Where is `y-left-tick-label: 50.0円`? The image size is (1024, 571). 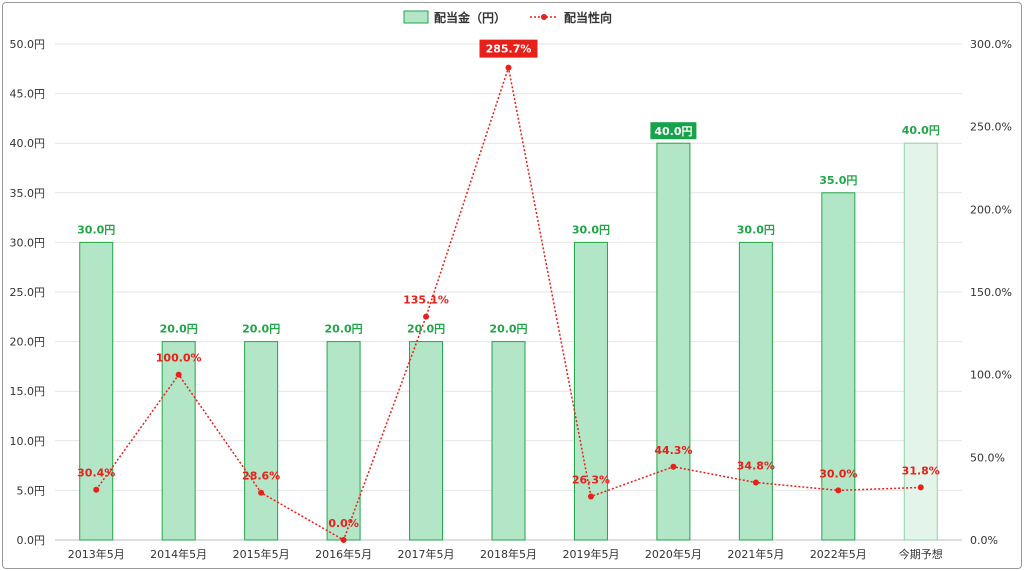 y-left-tick-label: 50.0円 is located at coordinates (28, 44).